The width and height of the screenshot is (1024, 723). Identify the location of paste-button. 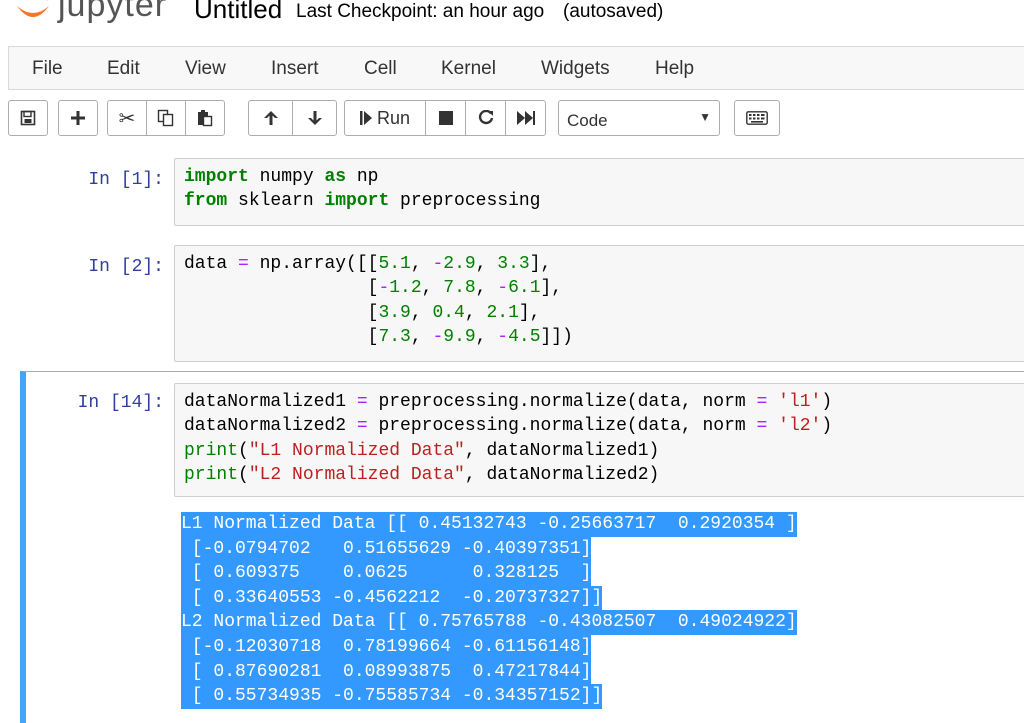
(205, 118).